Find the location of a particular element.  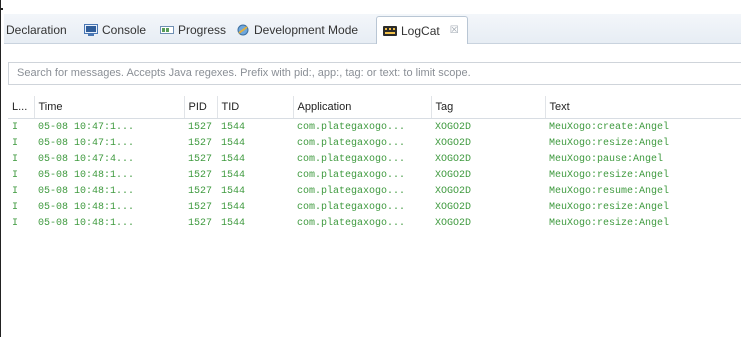

tab-label: Declaration is located at coordinates (36, 29).